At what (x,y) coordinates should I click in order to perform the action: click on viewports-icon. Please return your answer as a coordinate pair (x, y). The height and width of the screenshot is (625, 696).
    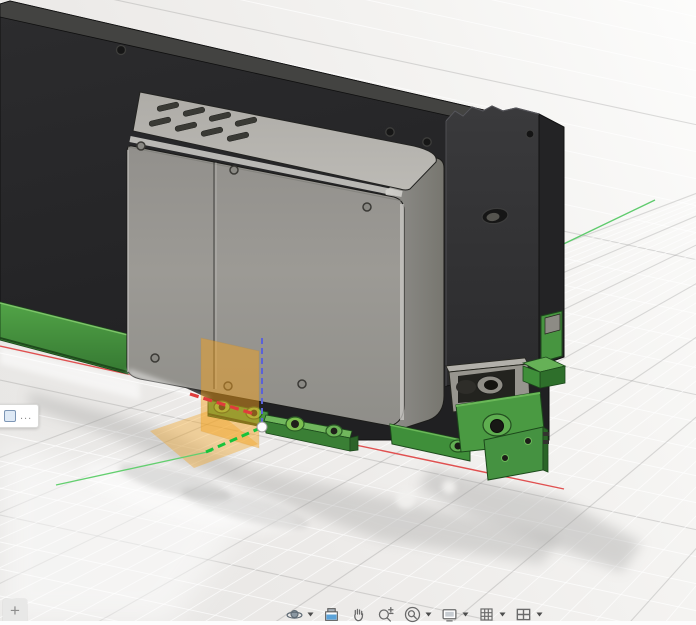
    Looking at the image, I should click on (523, 614).